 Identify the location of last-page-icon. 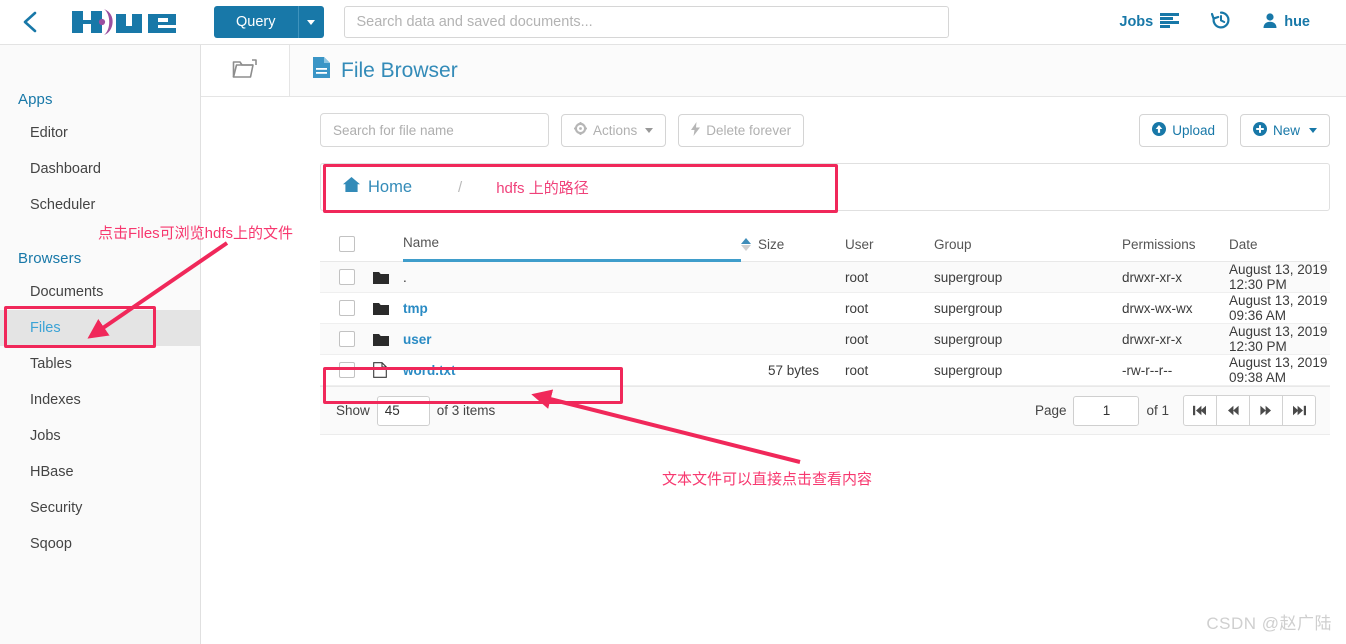
(1299, 410).